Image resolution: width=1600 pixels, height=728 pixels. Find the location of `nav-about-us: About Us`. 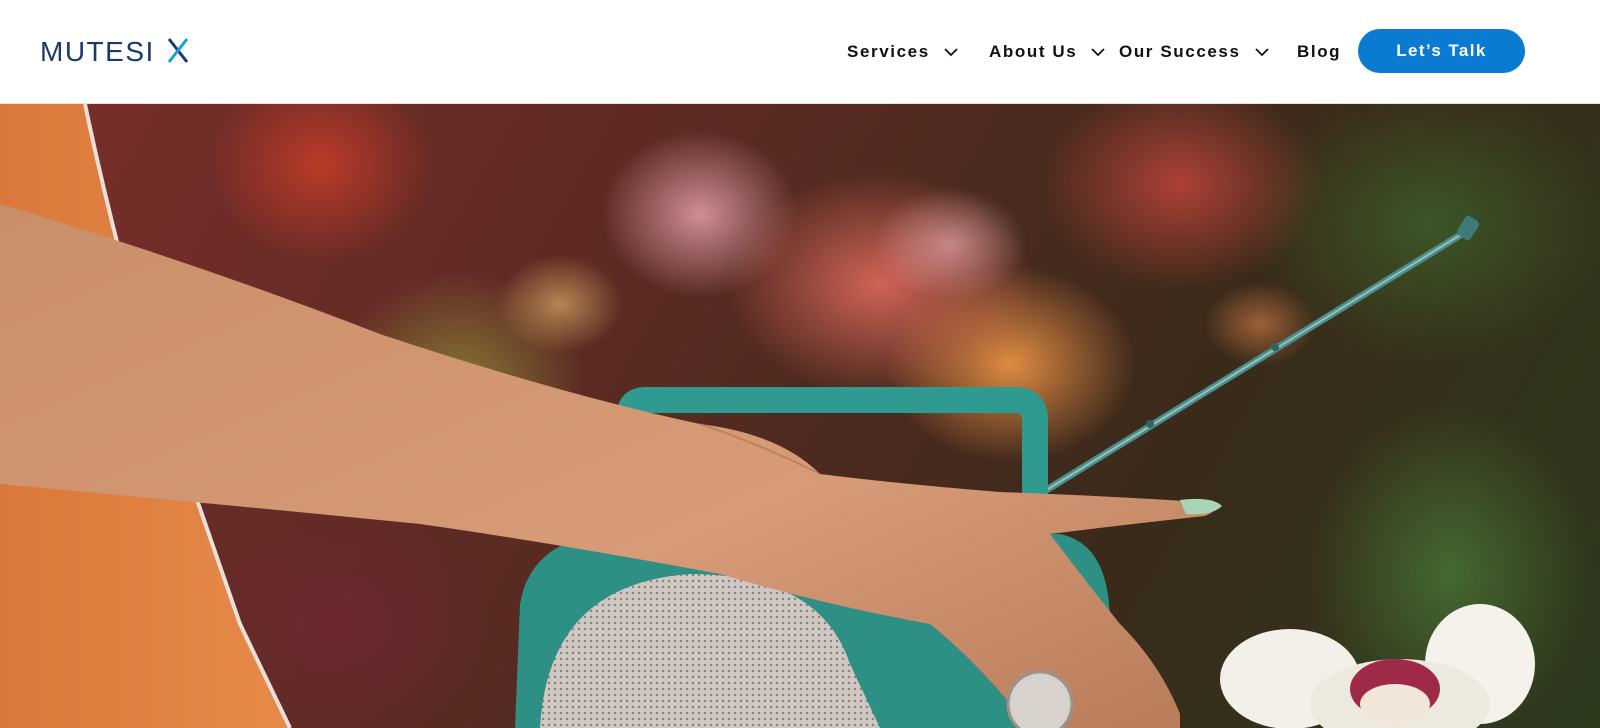

nav-about-us: About Us is located at coordinates (1047, 52).